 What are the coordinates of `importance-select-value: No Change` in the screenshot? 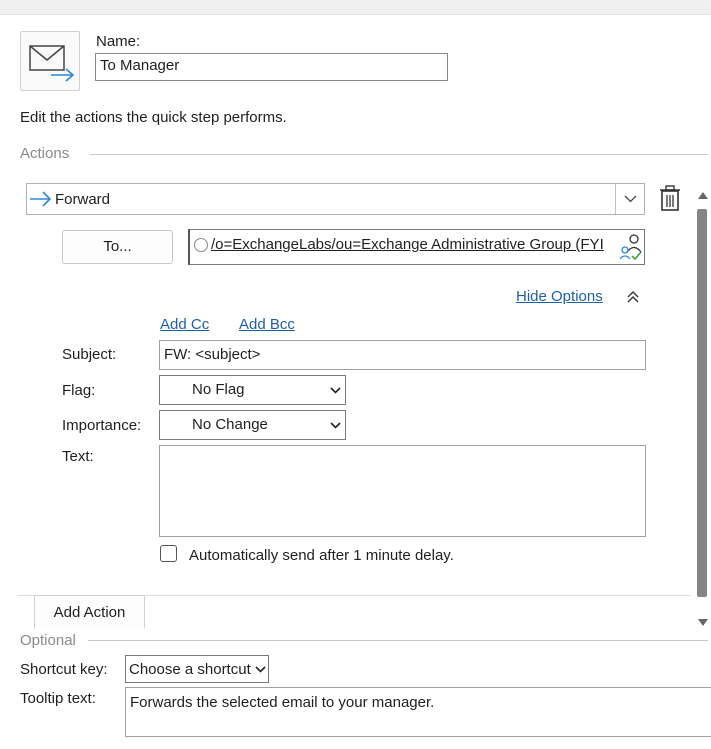 It's located at (230, 424).